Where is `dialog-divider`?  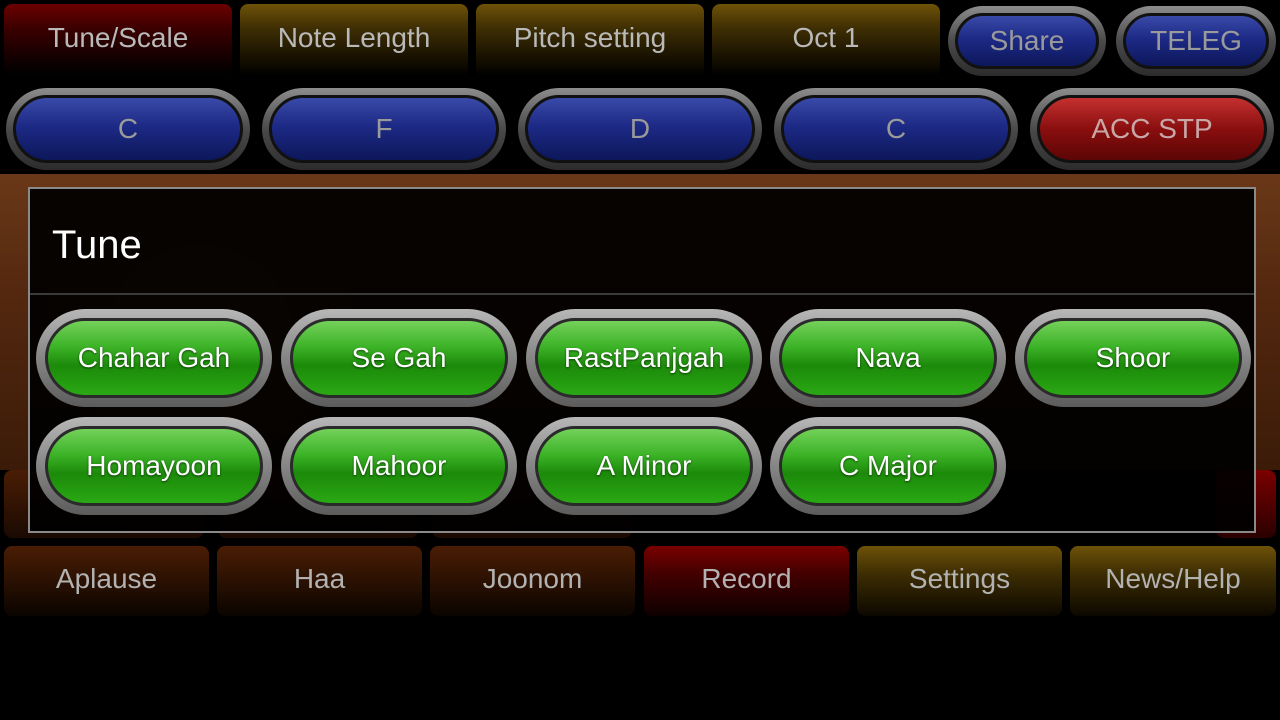 dialog-divider is located at coordinates (642, 294).